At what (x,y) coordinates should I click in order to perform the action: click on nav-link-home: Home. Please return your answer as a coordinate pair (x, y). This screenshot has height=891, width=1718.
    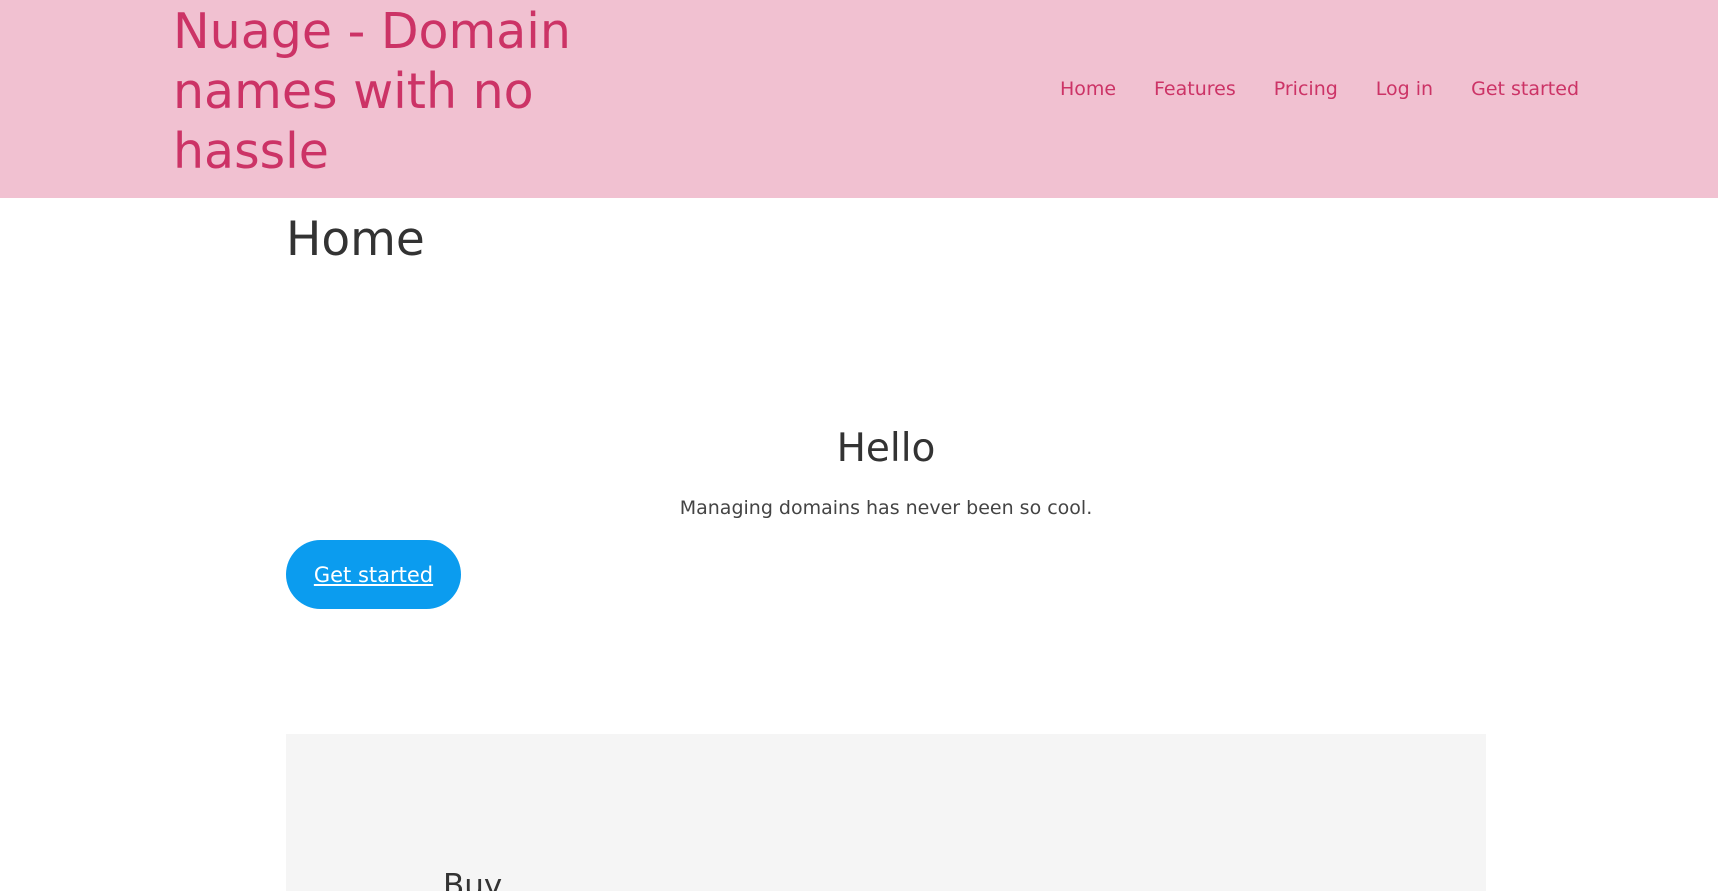
    Looking at the image, I should click on (1088, 89).